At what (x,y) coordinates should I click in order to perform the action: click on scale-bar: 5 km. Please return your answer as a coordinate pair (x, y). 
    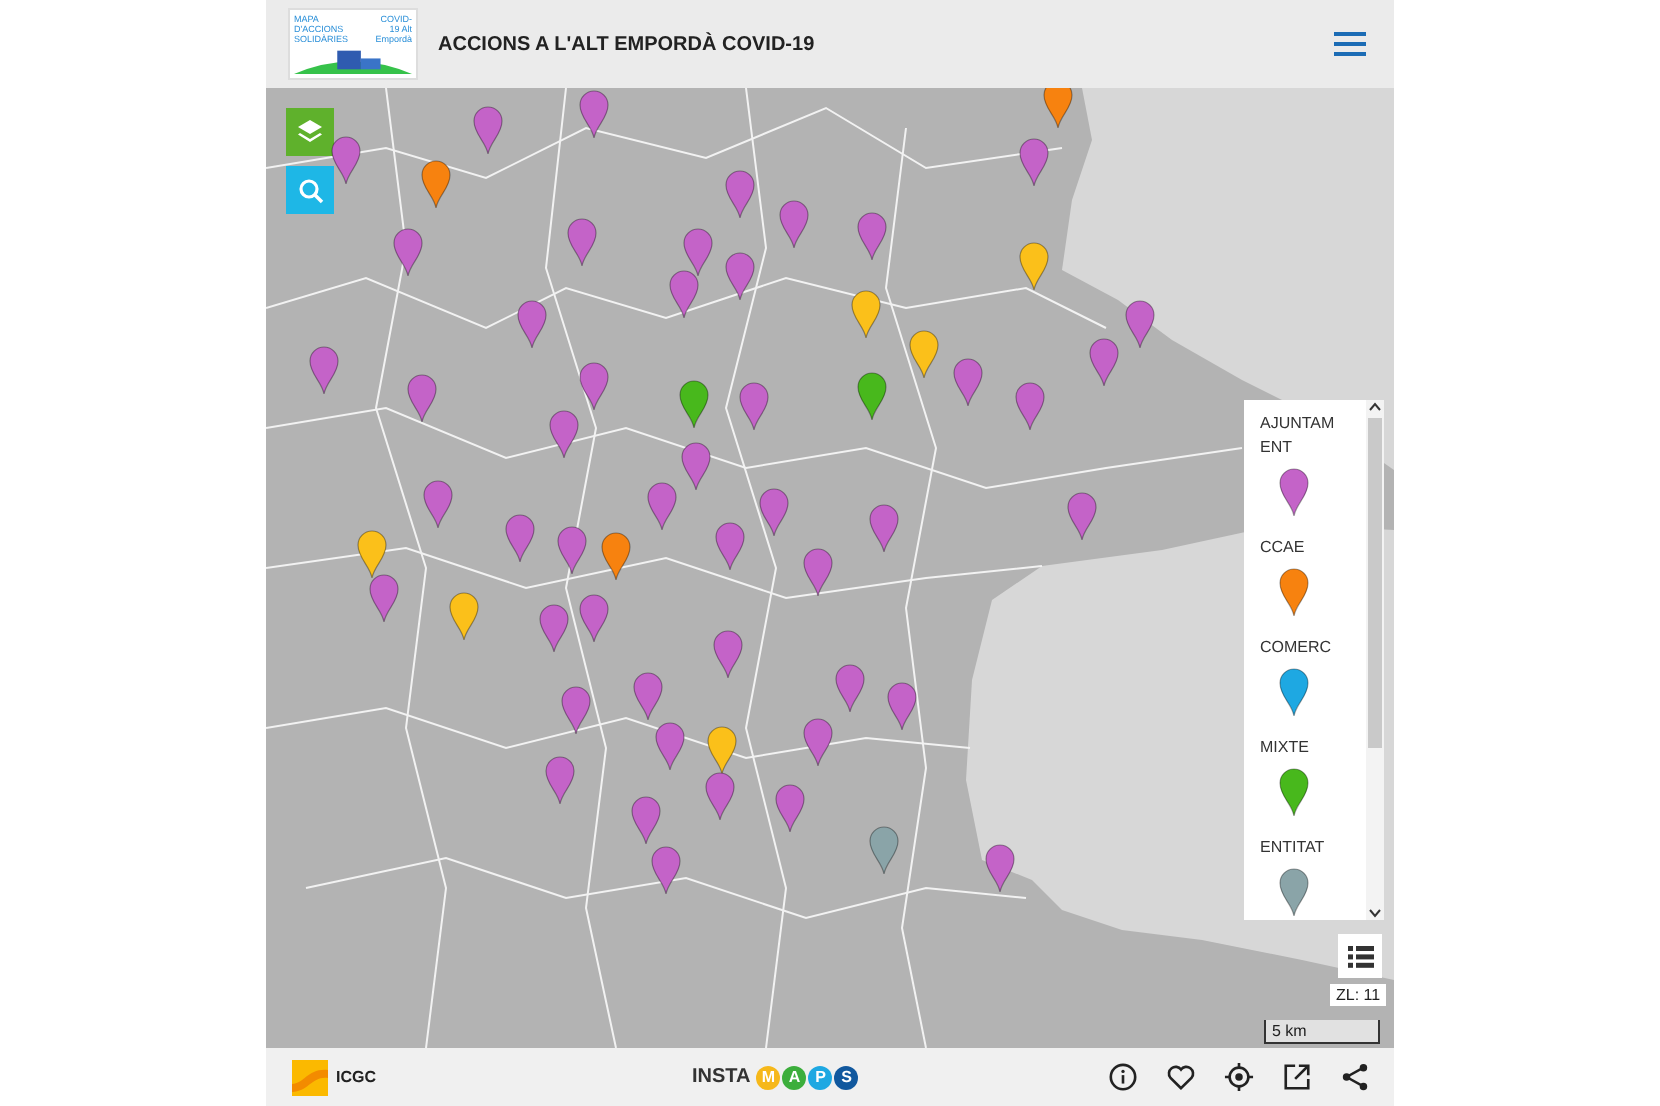
    Looking at the image, I should click on (1322, 1032).